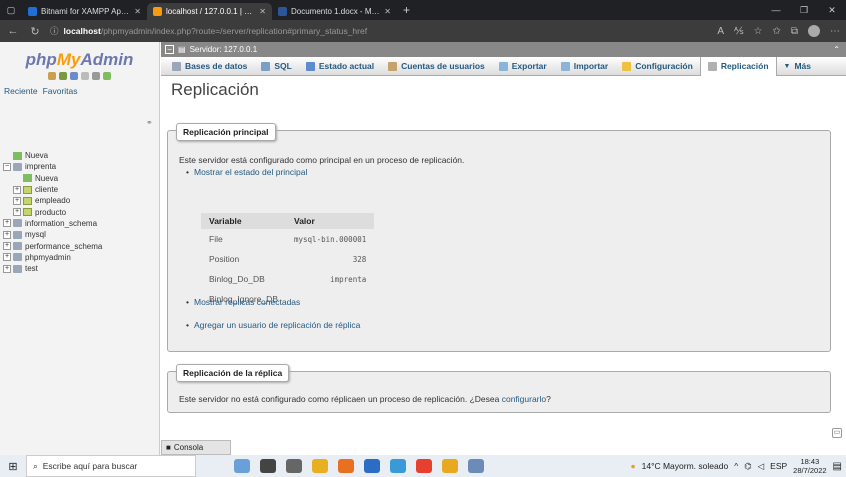 The width and height of the screenshot is (846, 477). I want to click on column-header-variable: Variable, so click(243, 221).